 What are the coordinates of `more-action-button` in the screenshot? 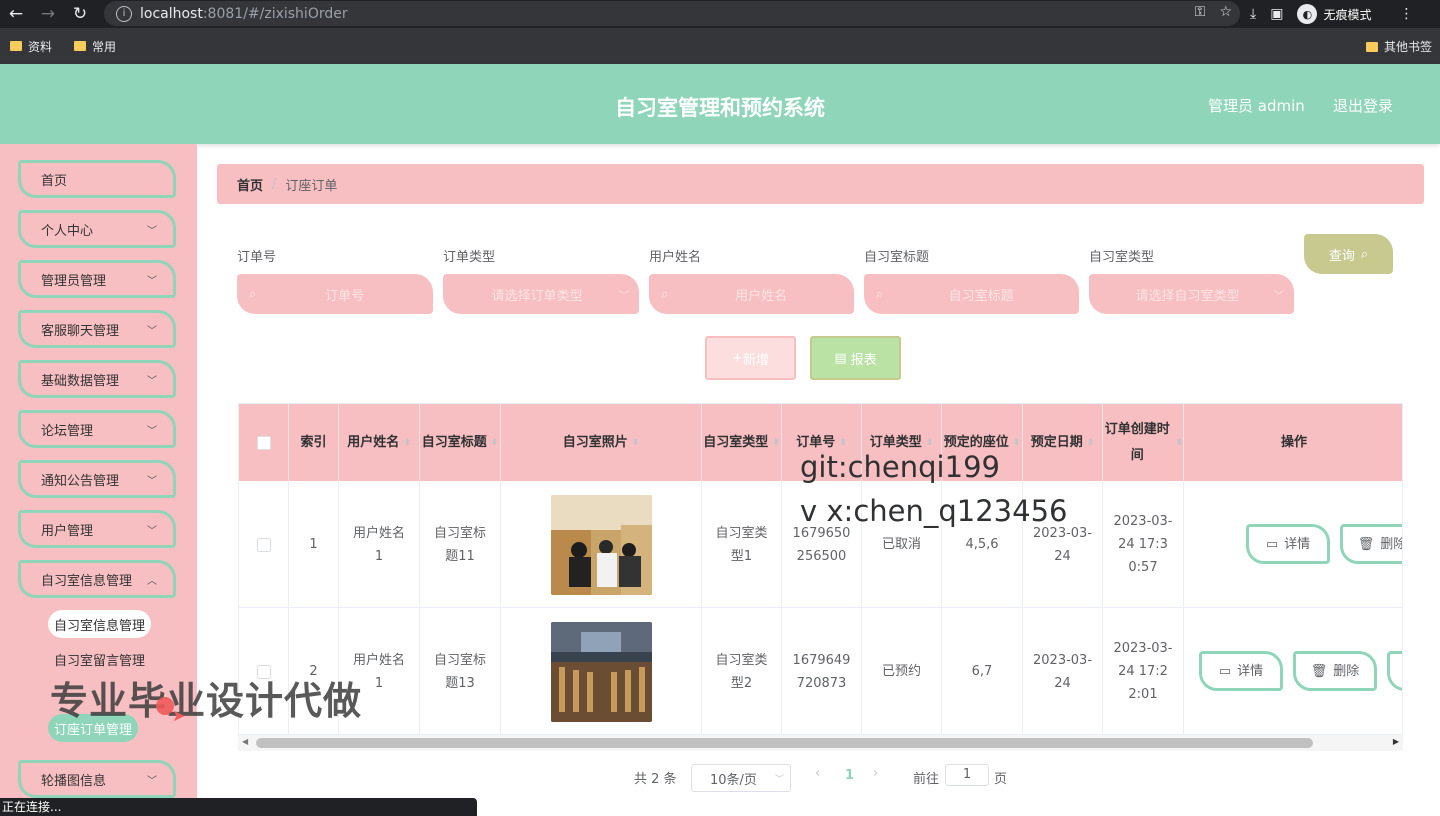 It's located at (1394, 671).